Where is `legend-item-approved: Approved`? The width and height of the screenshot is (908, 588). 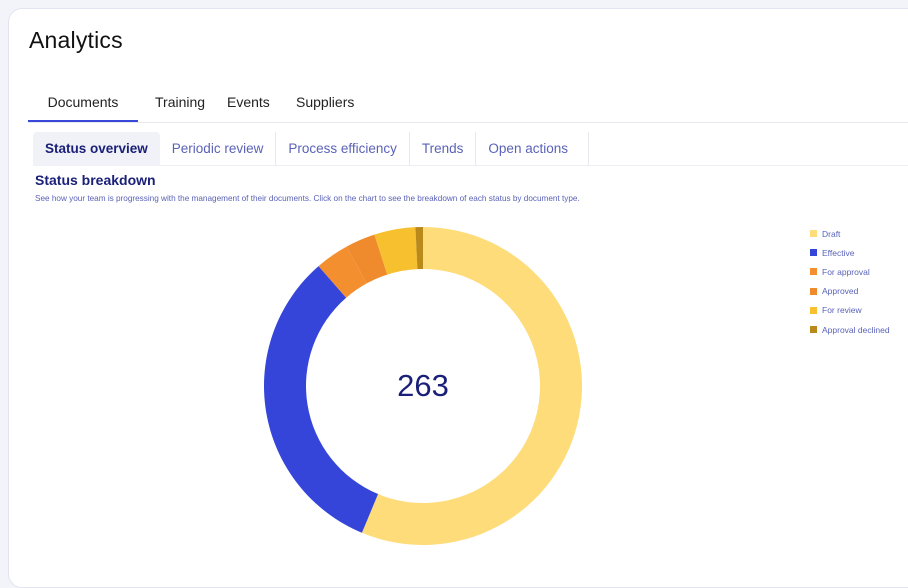 legend-item-approved: Approved is located at coordinates (850, 291).